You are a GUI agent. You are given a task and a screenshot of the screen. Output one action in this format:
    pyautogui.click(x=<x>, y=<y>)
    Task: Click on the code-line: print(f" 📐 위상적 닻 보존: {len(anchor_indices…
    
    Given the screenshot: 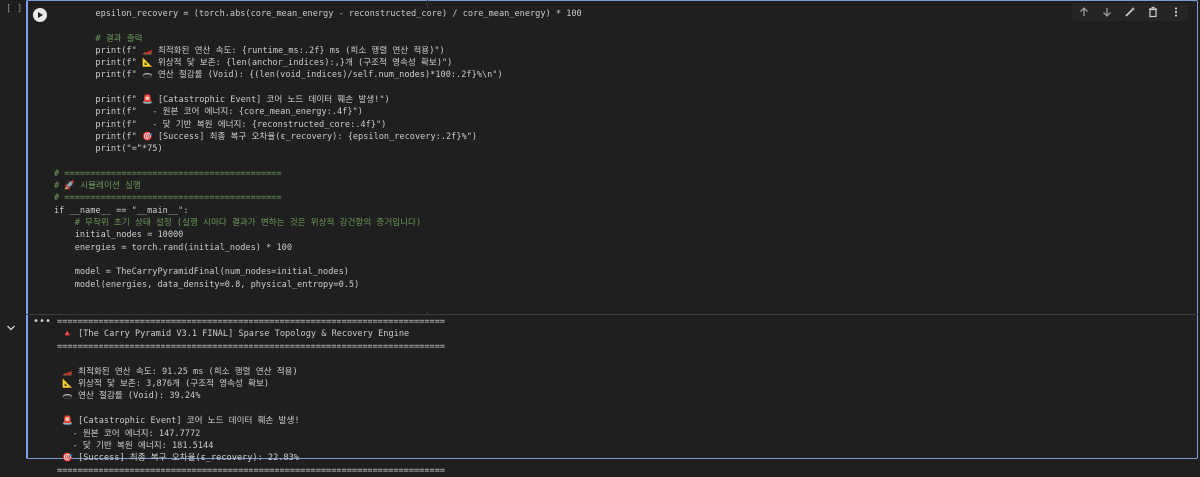 What is the action you would take?
    pyautogui.click(x=253, y=63)
    